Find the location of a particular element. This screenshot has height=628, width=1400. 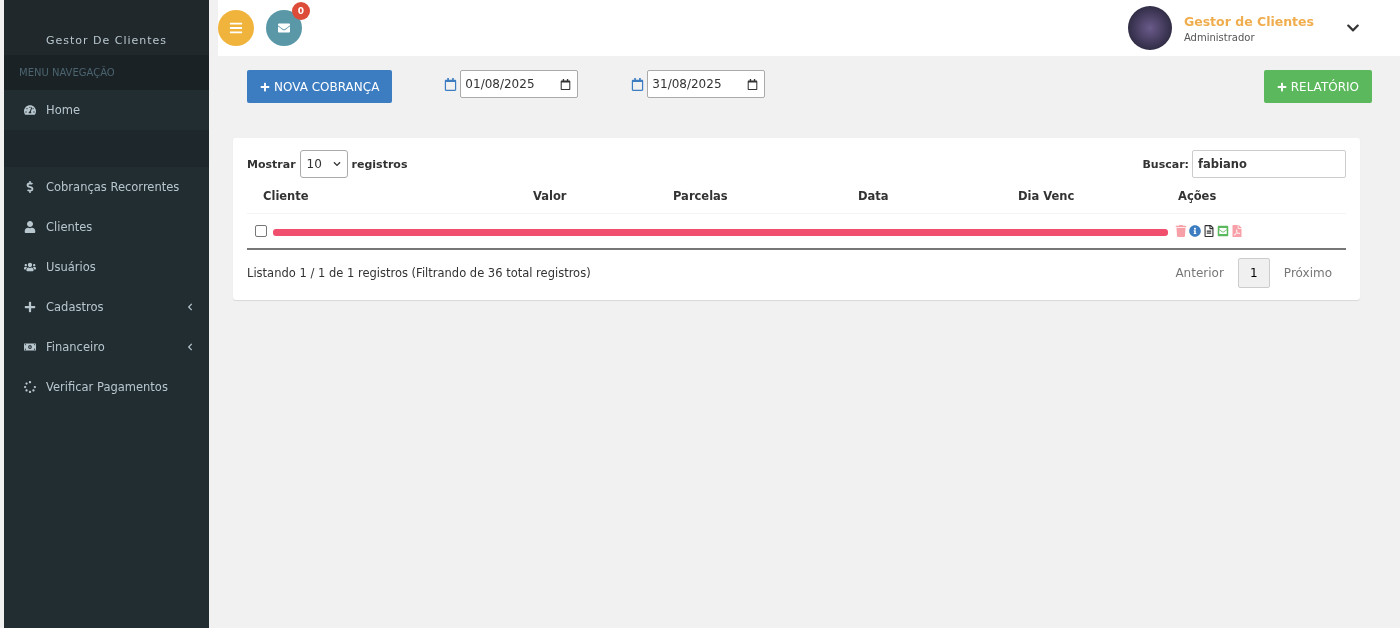

users-icon is located at coordinates (30, 267).